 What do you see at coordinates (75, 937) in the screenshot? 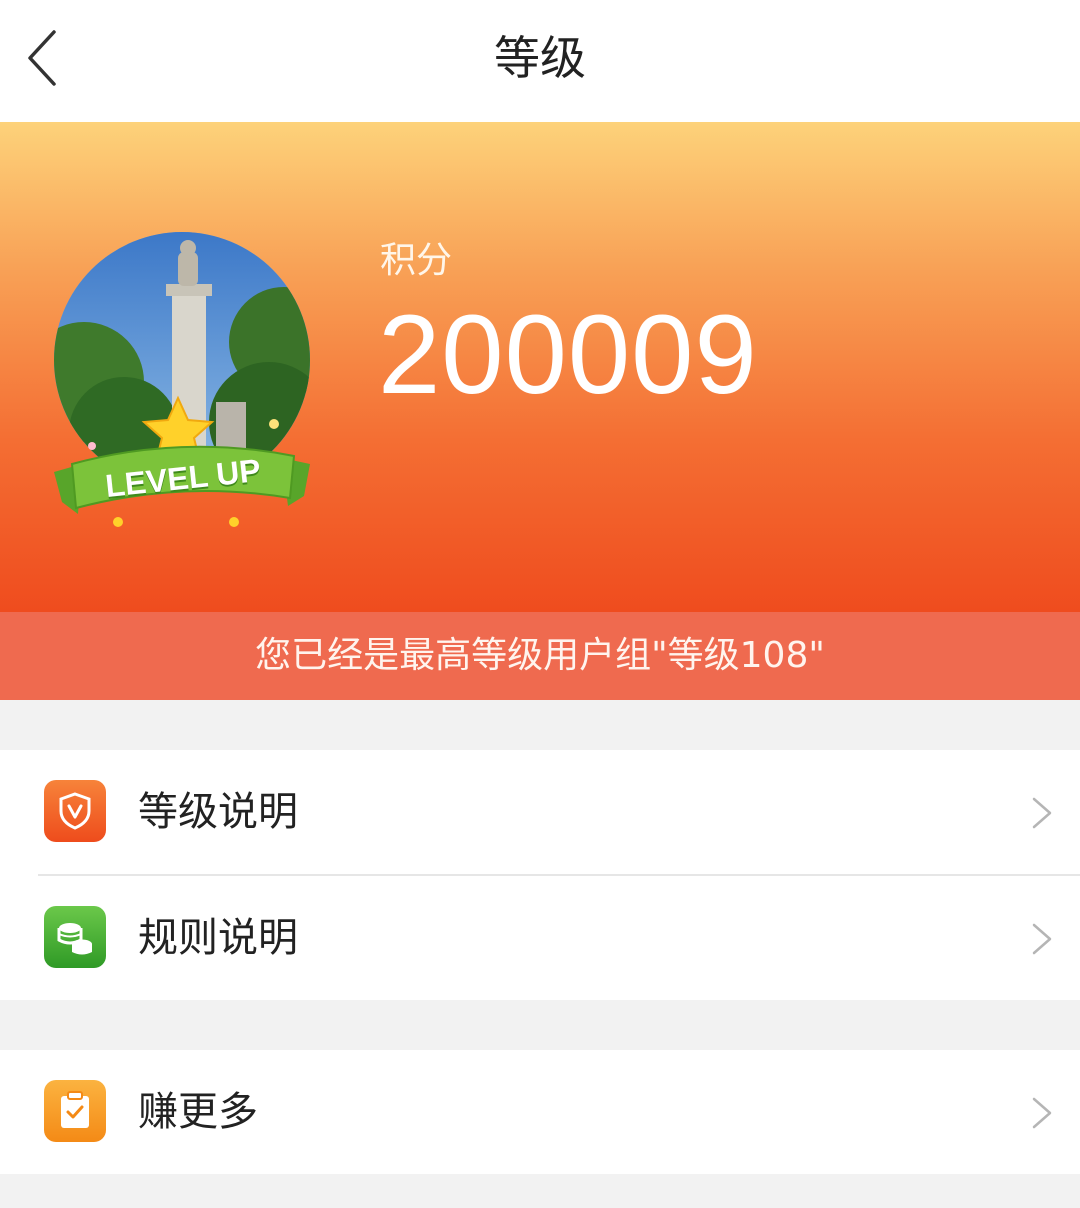
I see `coins-icon` at bounding box center [75, 937].